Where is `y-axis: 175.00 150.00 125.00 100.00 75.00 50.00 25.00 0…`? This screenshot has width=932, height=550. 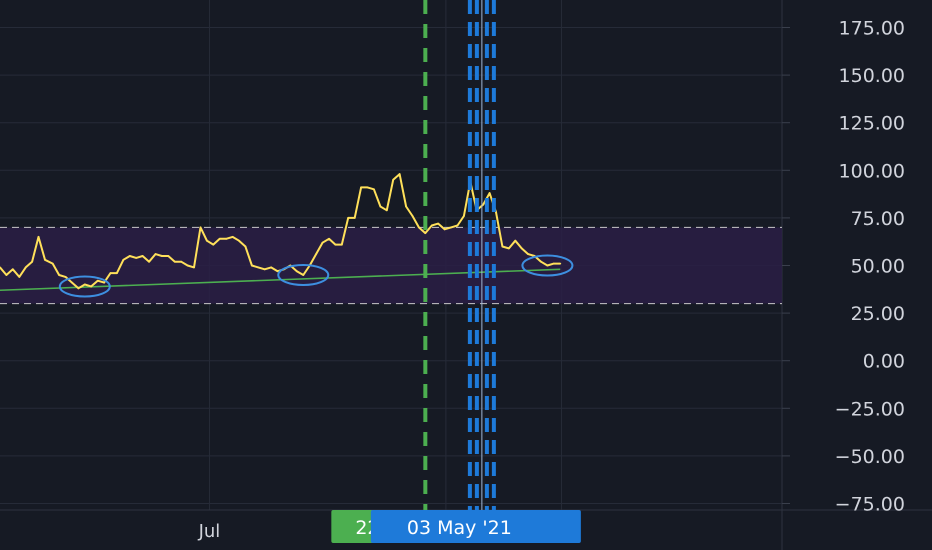
y-axis: 175.00 150.00 125.00 100.00 75.00 50.00 25.00 0… is located at coordinates (843, 267).